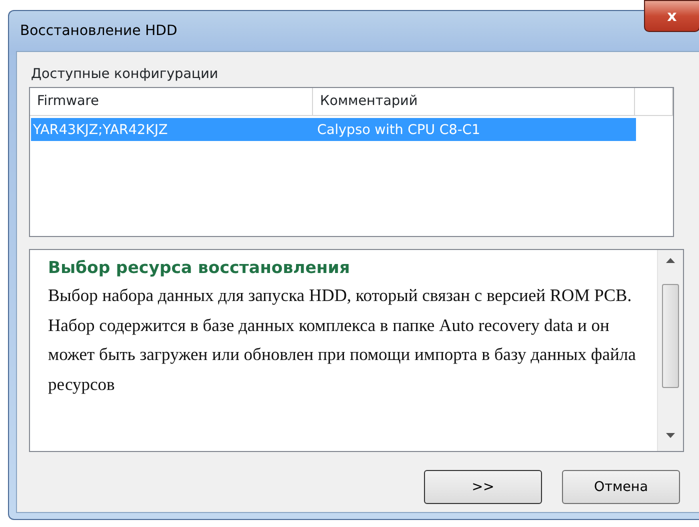 The image size is (699, 527). What do you see at coordinates (100, 130) in the screenshot?
I see `table-cell-text: YAR43KJZ;YAR42KJZ` at bounding box center [100, 130].